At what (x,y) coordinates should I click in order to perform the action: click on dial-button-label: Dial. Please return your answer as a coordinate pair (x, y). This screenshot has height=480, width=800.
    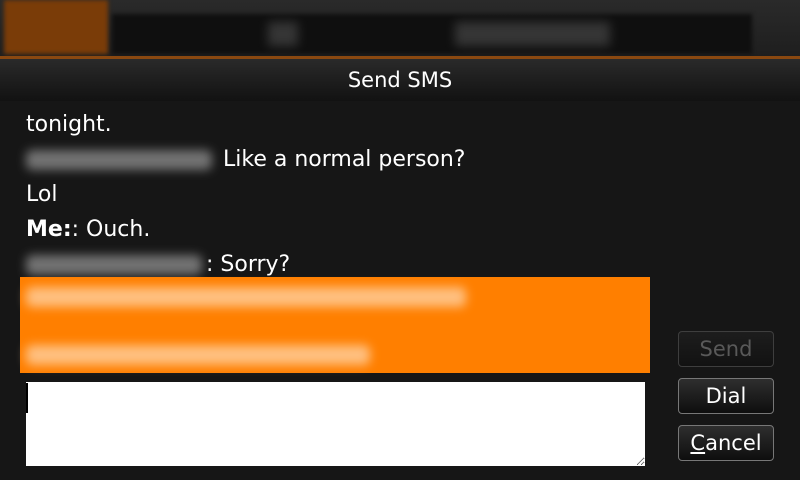
    Looking at the image, I should click on (726, 396).